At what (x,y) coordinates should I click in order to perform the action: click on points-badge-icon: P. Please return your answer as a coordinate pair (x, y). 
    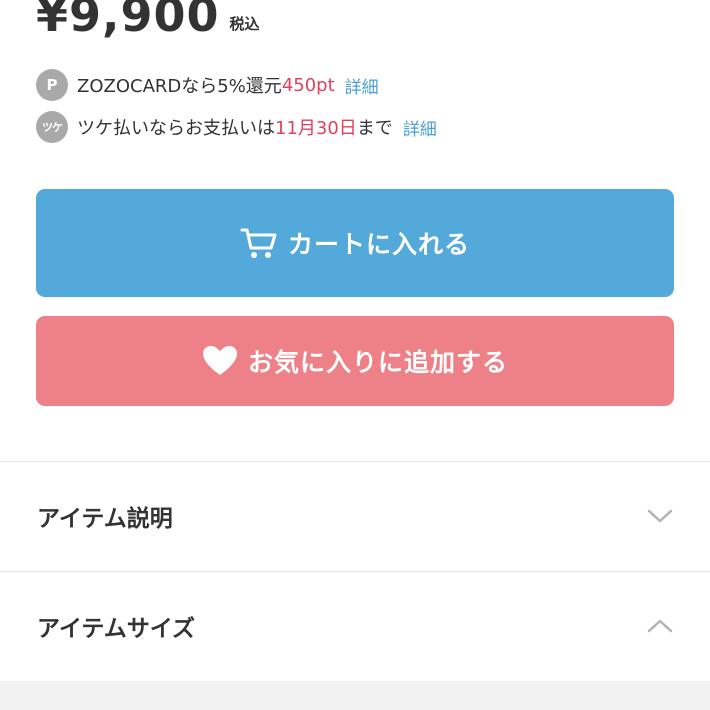
    Looking at the image, I should click on (52, 85).